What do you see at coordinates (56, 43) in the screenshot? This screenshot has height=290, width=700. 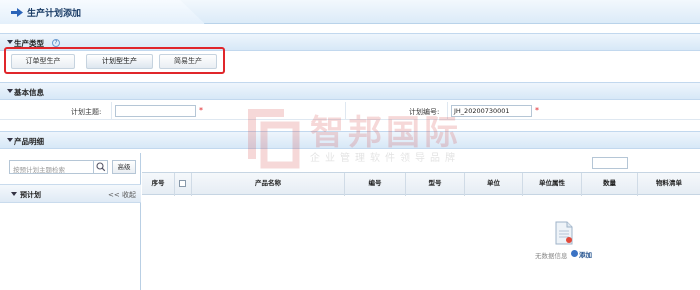 I see `help-icon: ?` at bounding box center [56, 43].